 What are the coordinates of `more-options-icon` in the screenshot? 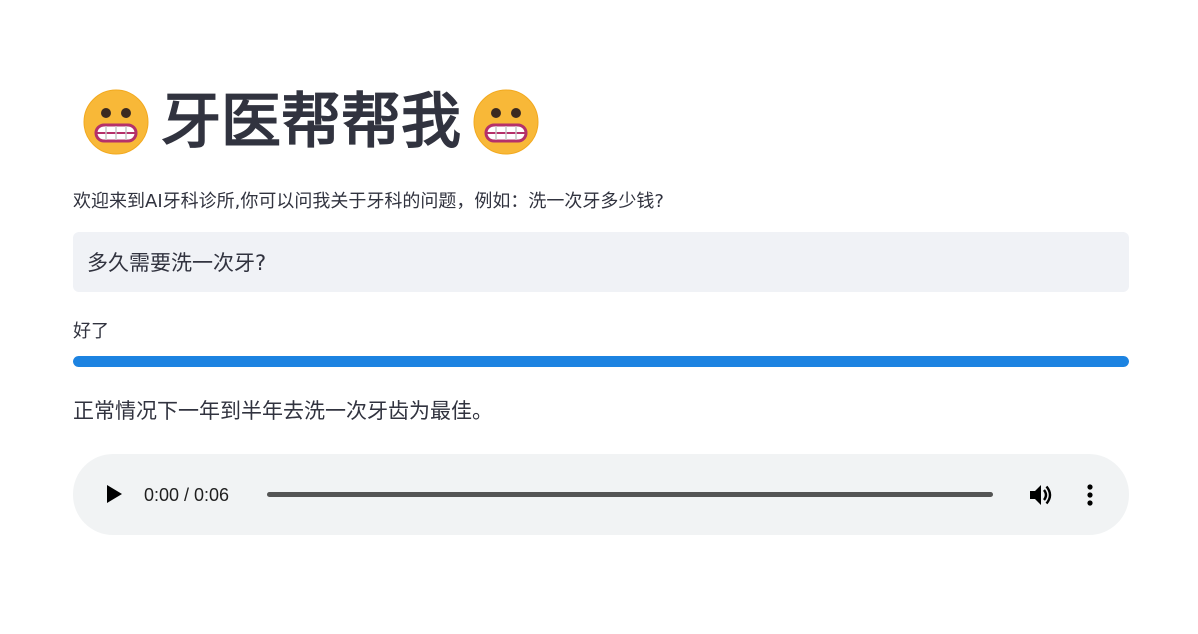 It's located at (1090, 495).